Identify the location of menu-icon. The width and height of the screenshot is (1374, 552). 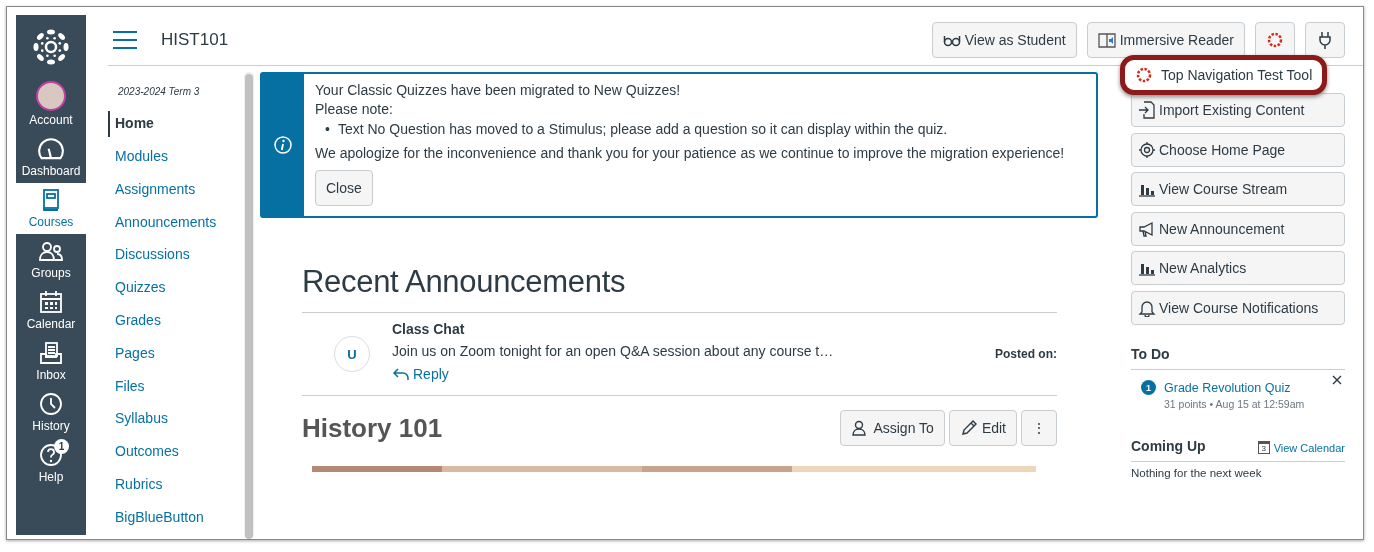
(125, 40).